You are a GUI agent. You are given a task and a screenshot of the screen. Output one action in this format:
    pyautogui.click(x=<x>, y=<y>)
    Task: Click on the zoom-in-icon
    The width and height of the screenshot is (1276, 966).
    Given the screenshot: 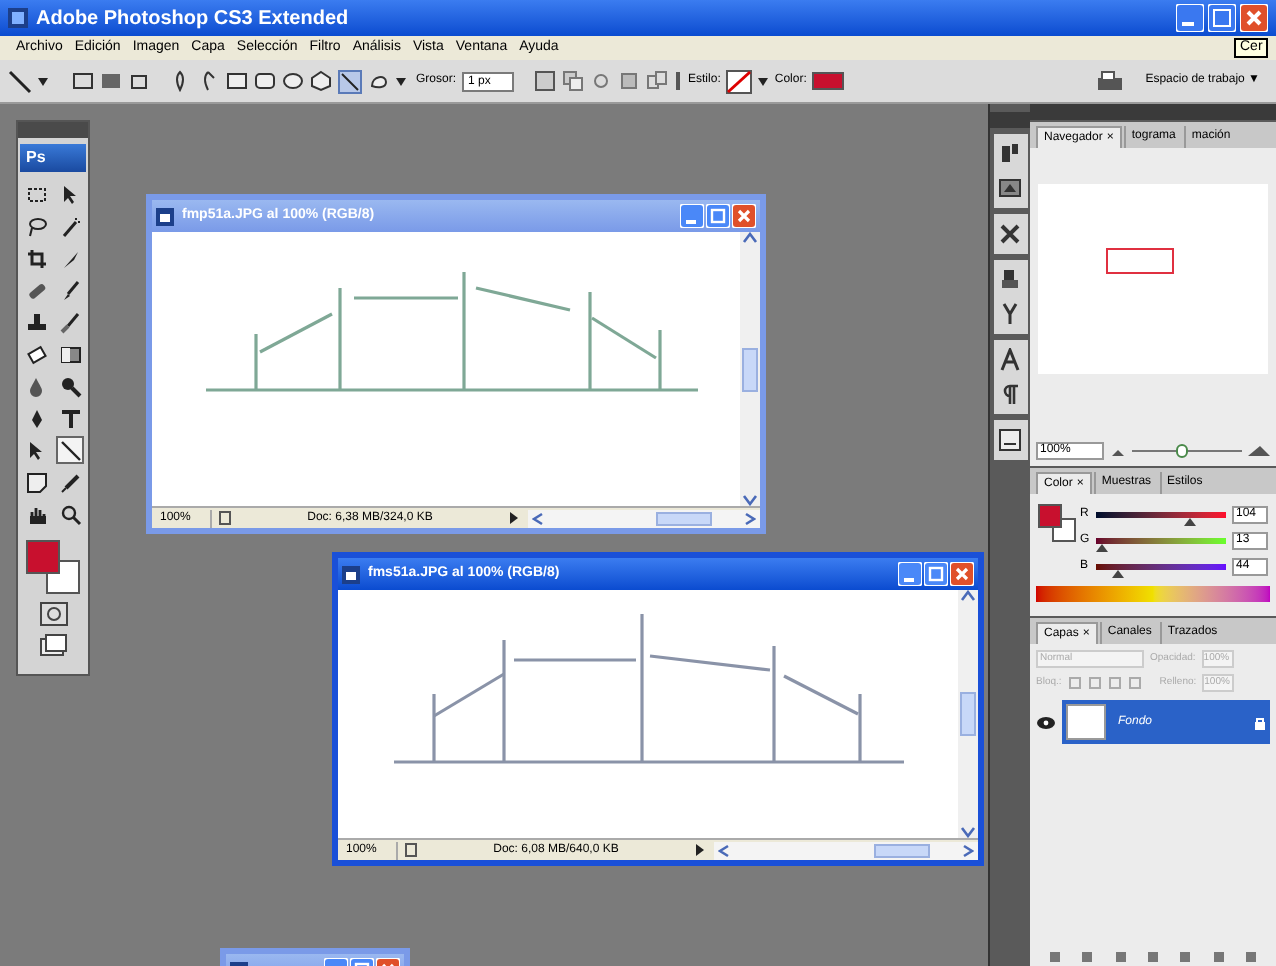 What is the action you would take?
    pyautogui.click(x=1259, y=451)
    